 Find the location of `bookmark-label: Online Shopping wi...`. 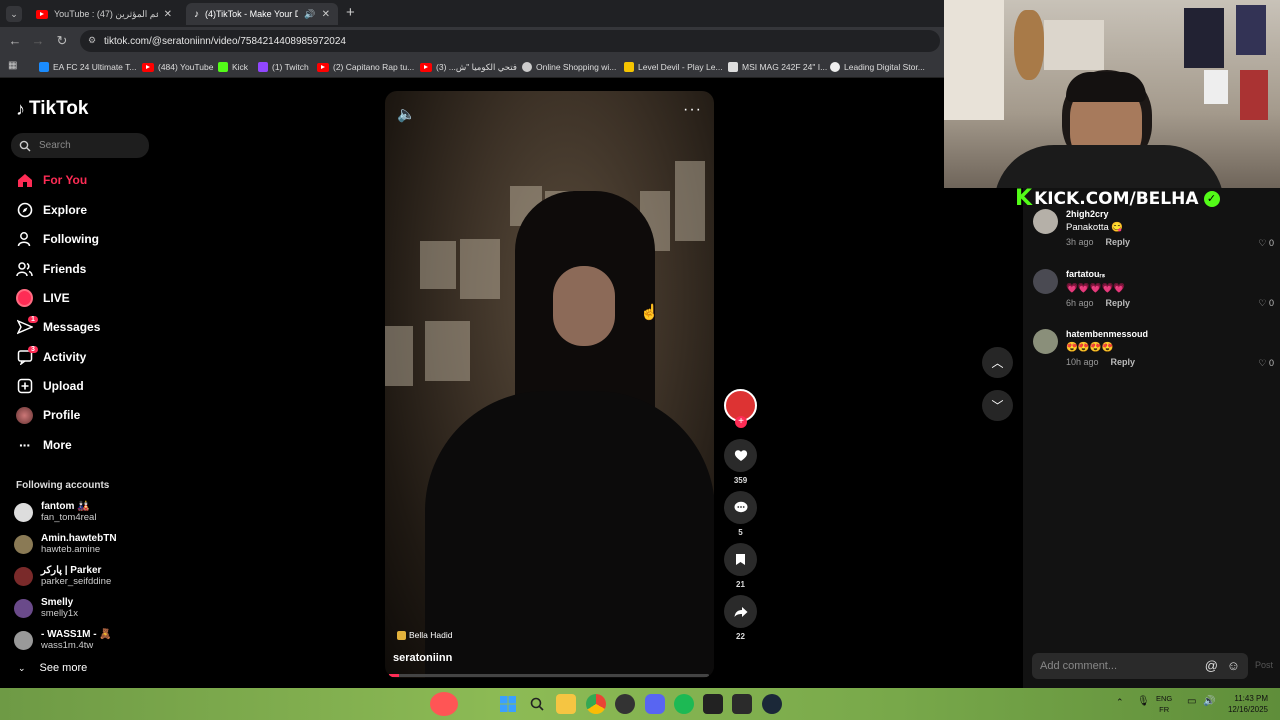

bookmark-label: Online Shopping wi... is located at coordinates (576, 67).